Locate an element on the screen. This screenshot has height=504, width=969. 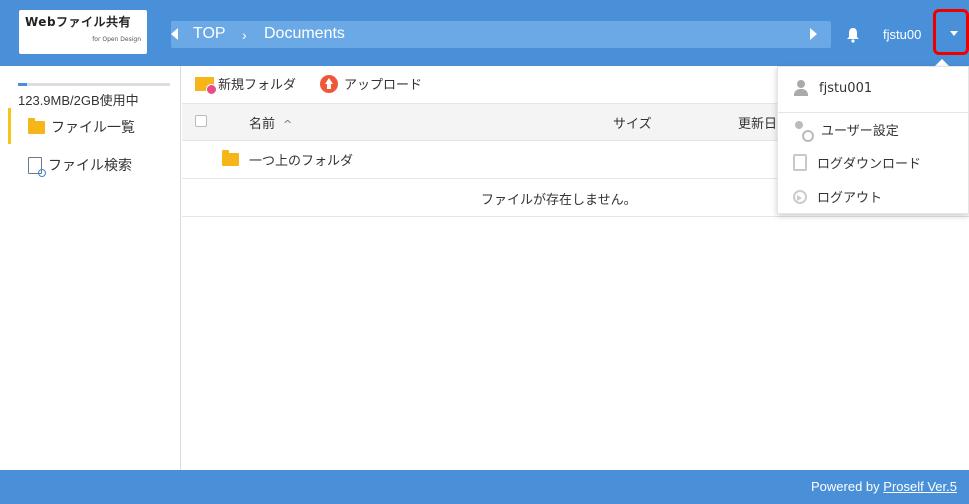
upload-button: アップロード is located at coordinates (371, 83).